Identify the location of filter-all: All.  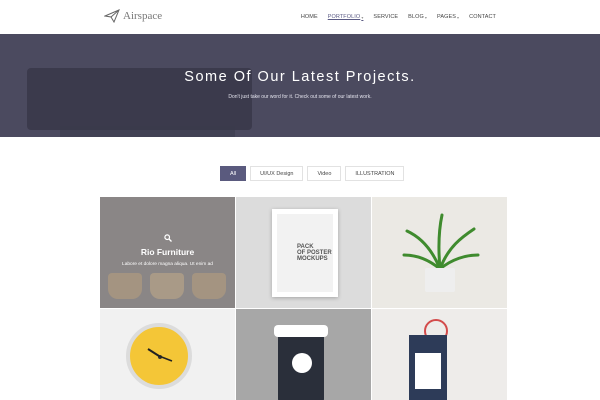
(233, 173).